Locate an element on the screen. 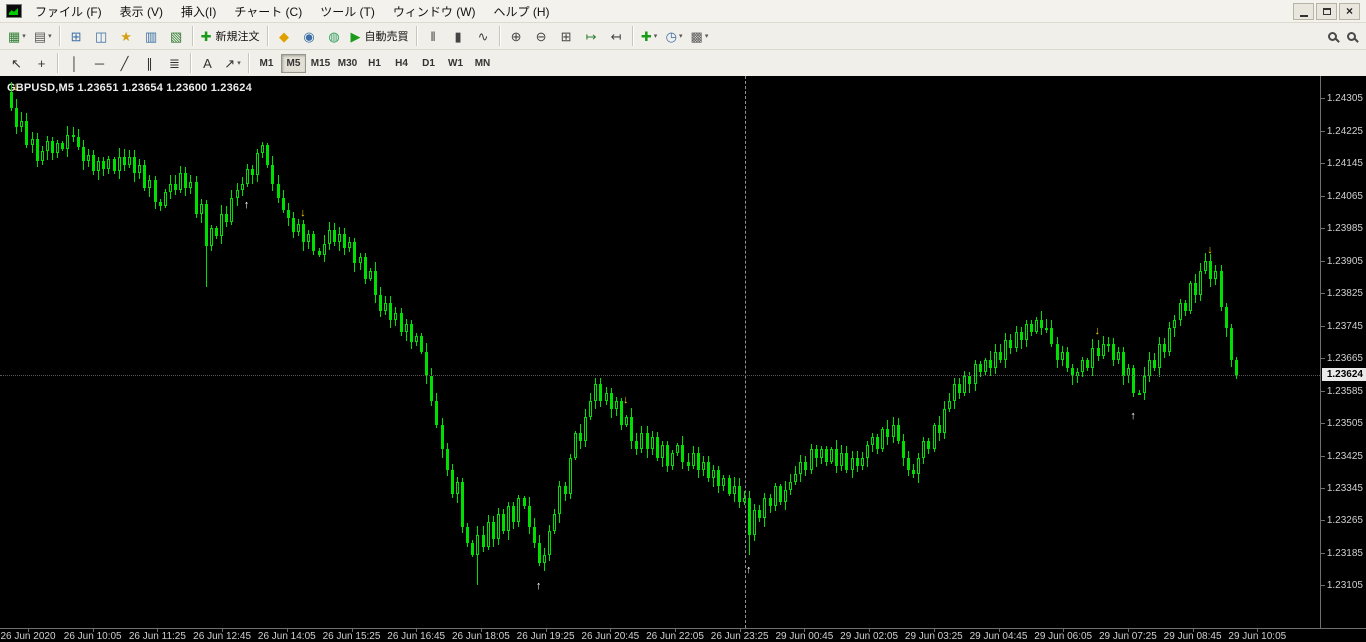 The height and width of the screenshot is (642, 1366). chart-shift-button: ↤ is located at coordinates (616, 36).